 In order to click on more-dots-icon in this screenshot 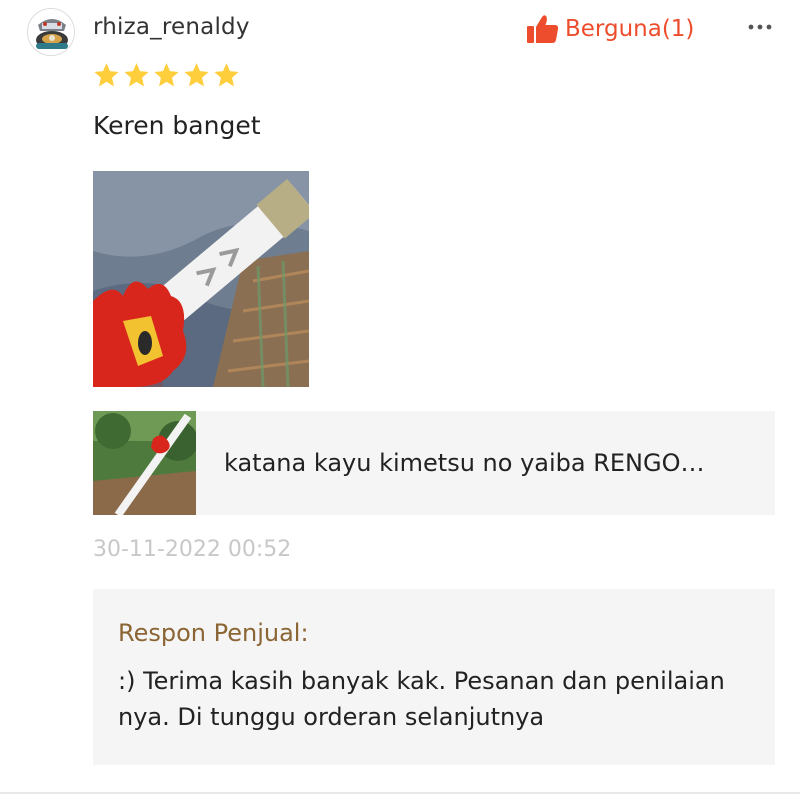, I will do `click(760, 27)`.